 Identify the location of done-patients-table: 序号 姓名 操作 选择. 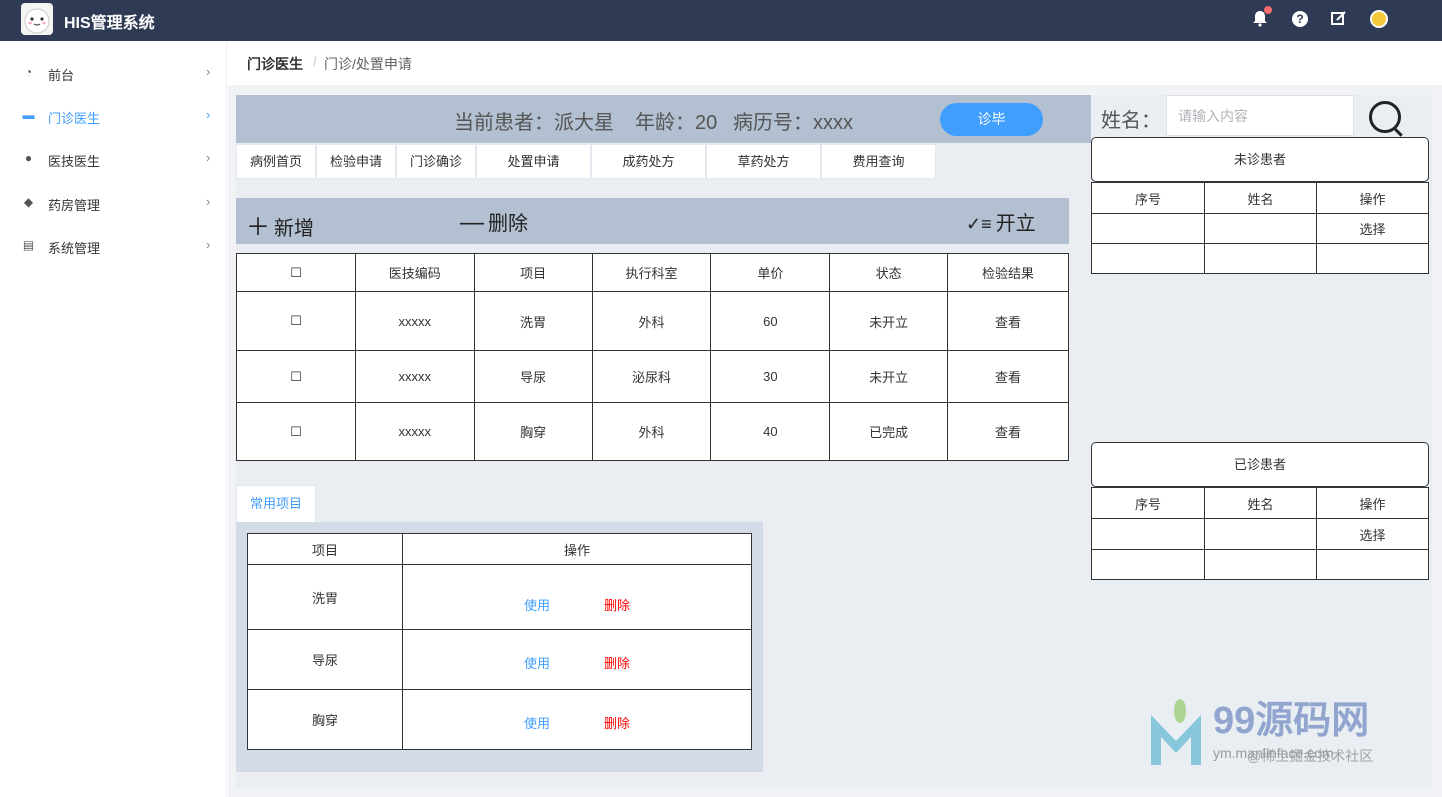
(1260, 533).